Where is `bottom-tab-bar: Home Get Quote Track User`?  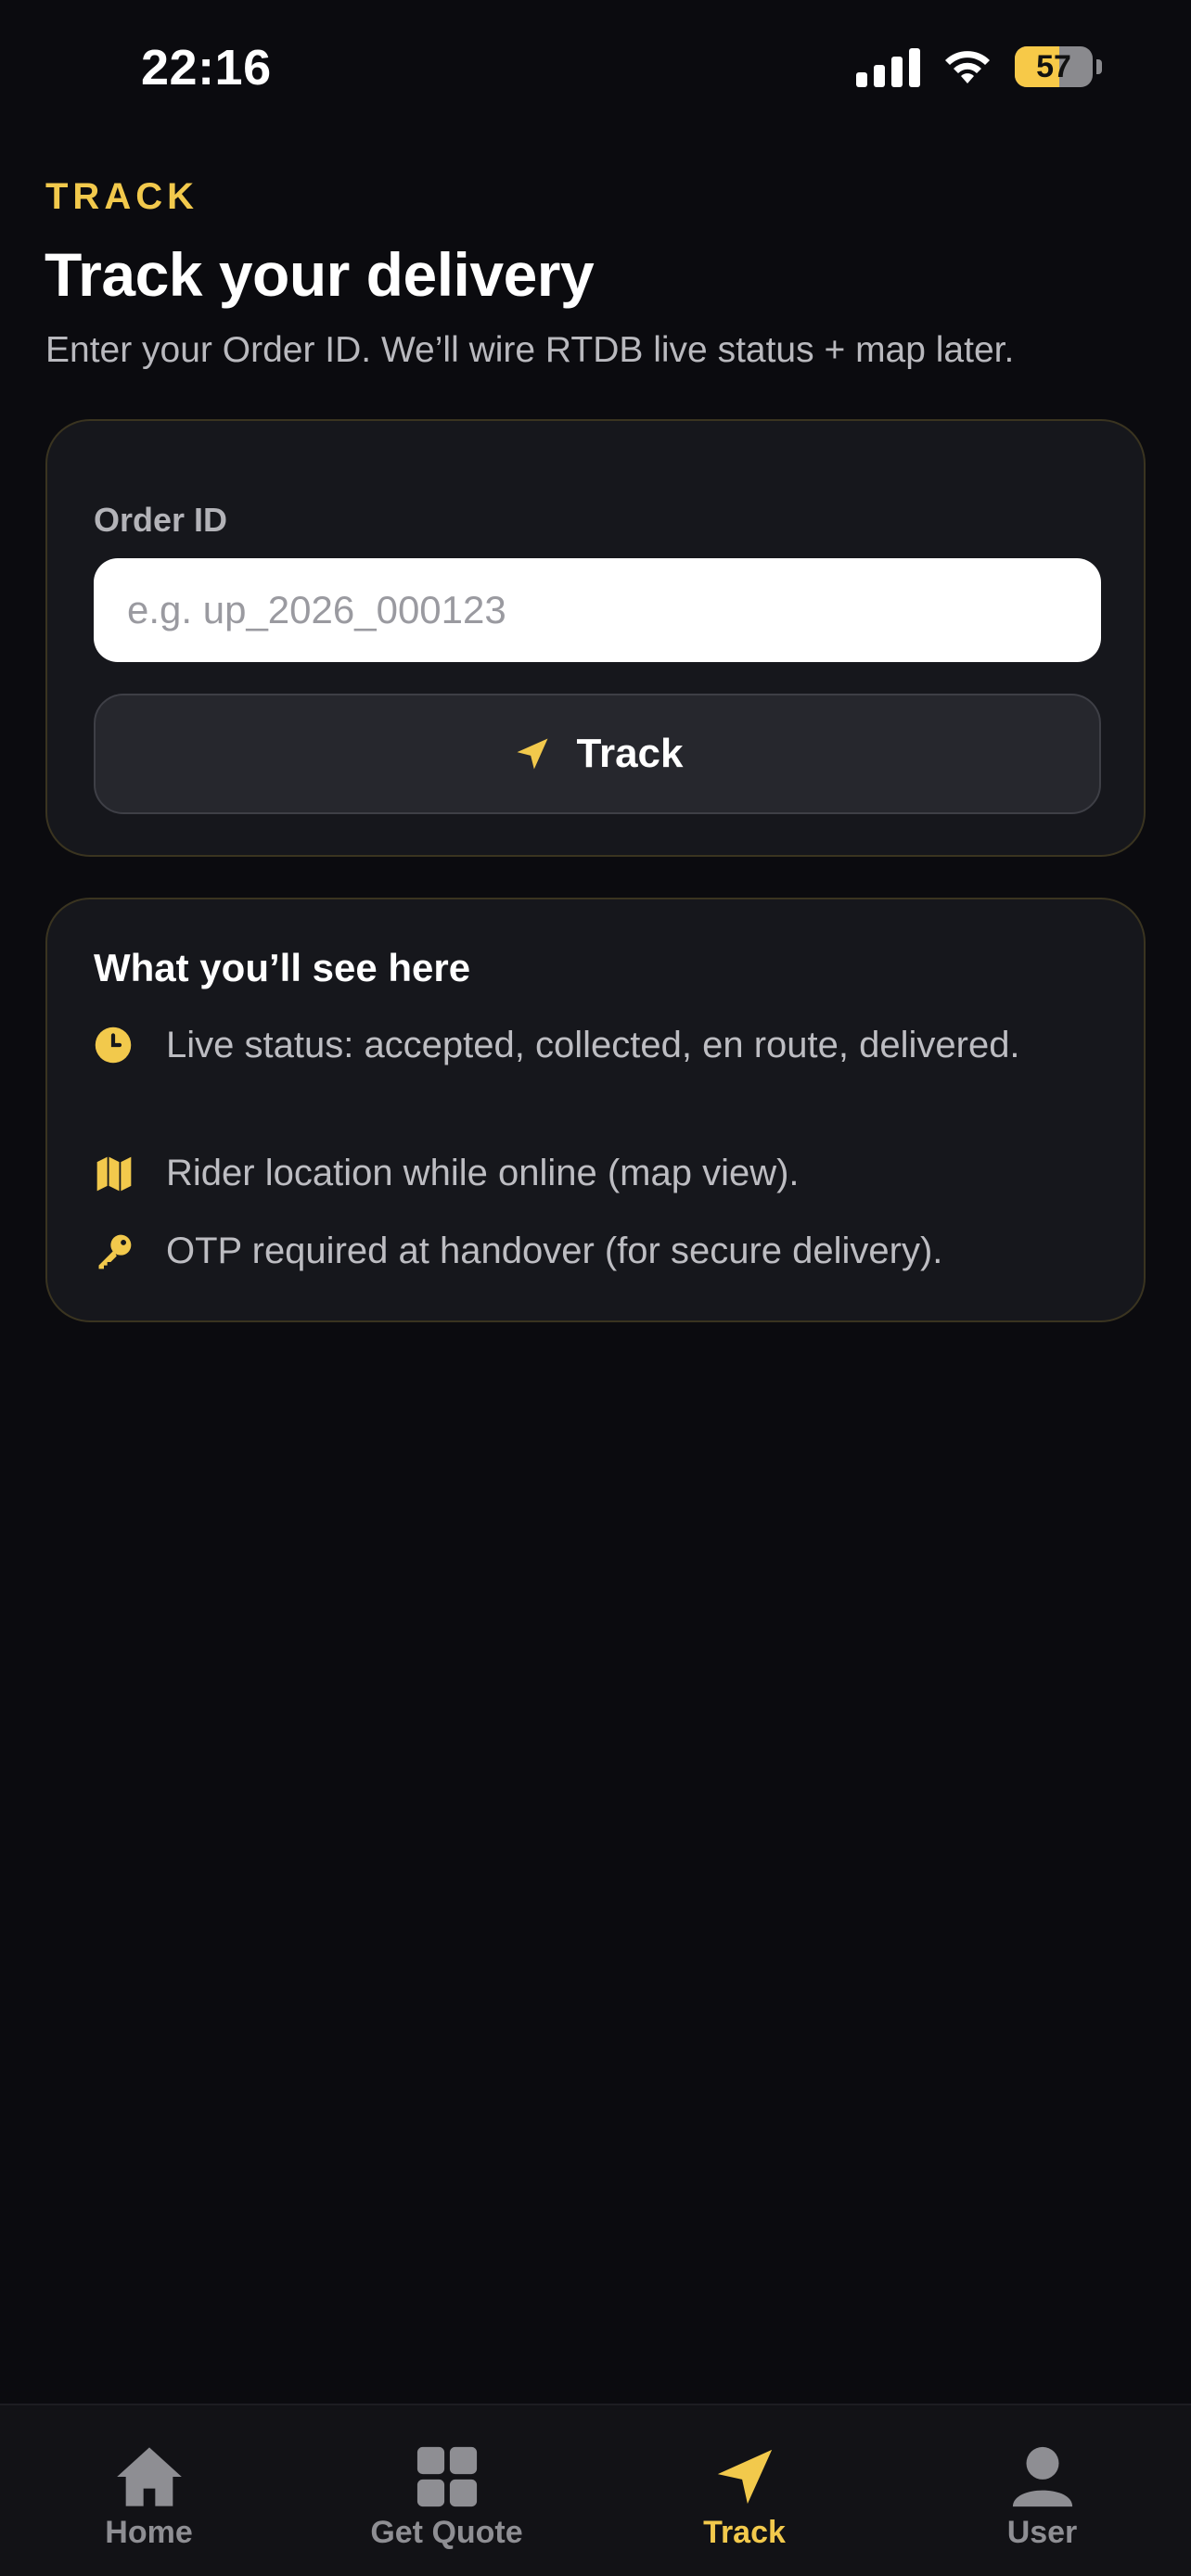
bottom-tab-bar: Home Get Quote Track User is located at coordinates (595, 2490).